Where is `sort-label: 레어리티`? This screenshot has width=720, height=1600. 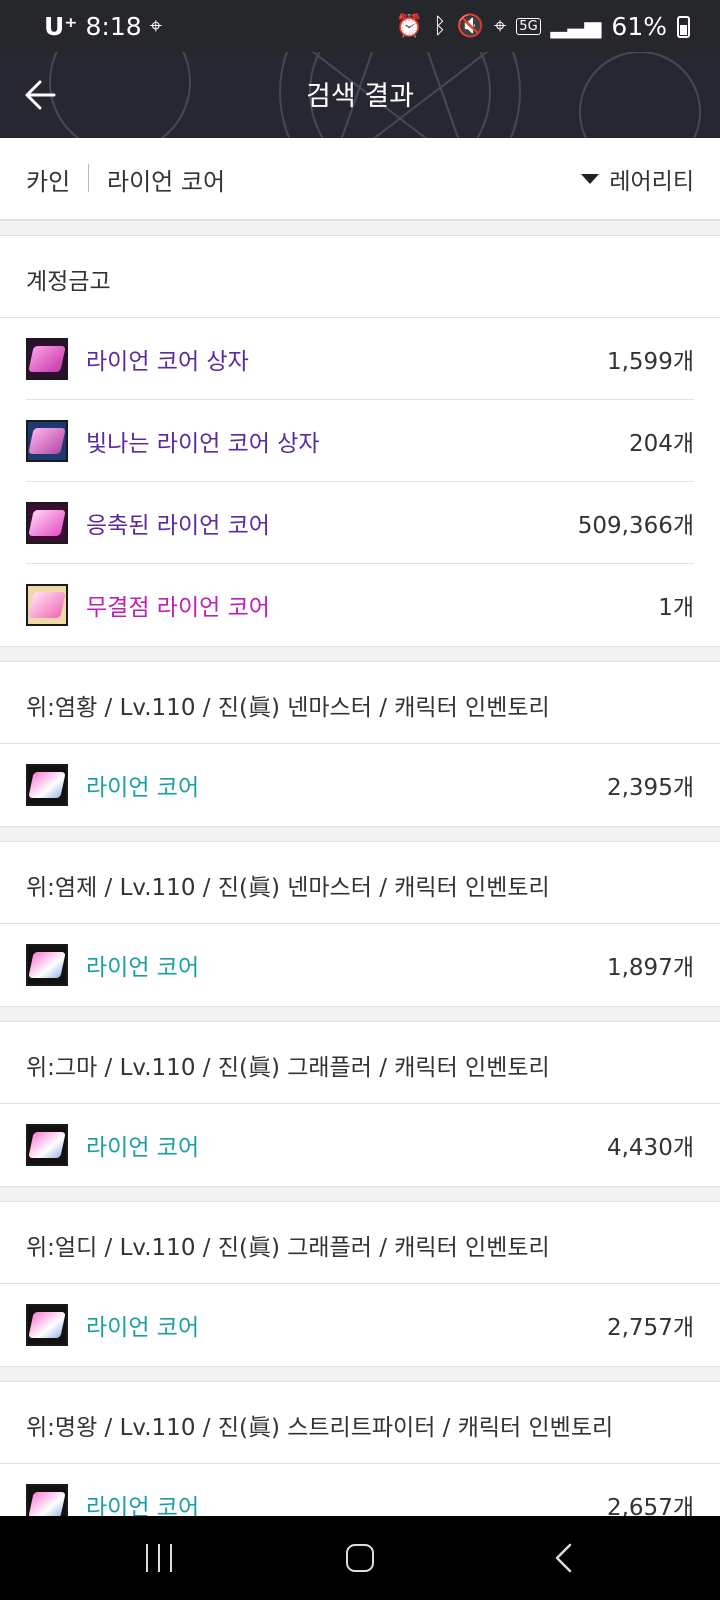
sort-label: 레어리티 is located at coordinates (651, 182).